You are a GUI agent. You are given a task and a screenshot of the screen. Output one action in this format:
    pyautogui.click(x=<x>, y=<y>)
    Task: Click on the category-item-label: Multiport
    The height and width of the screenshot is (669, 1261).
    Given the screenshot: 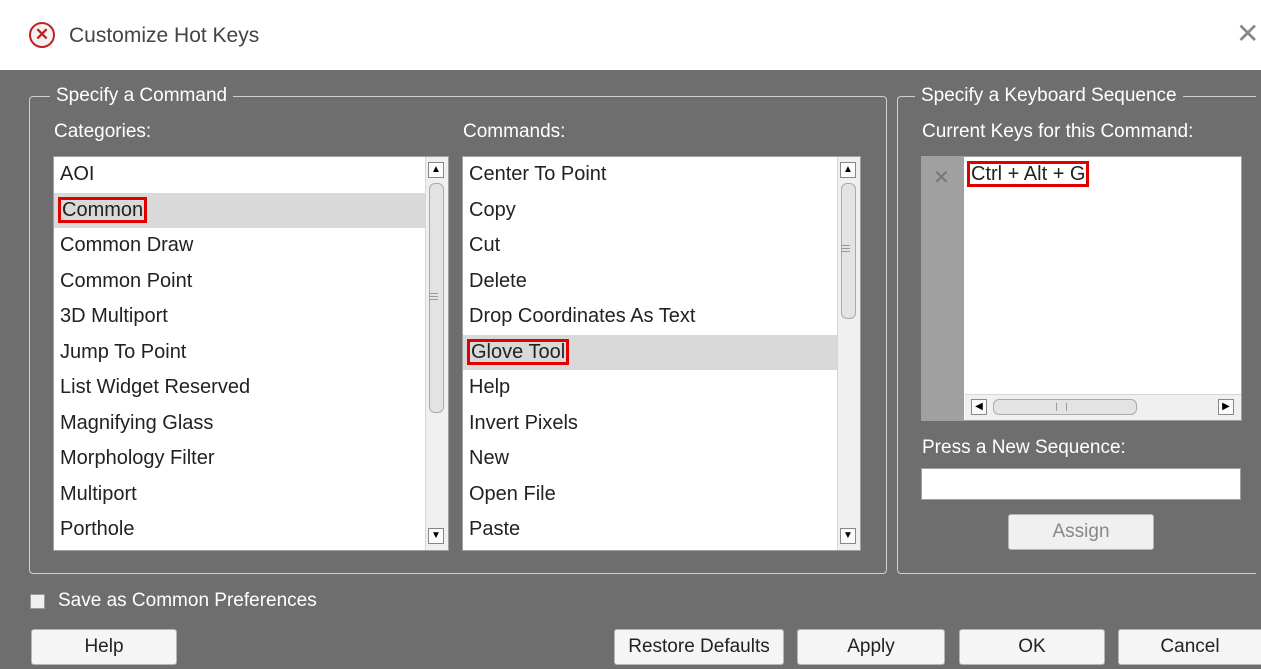 What is the action you would take?
    pyautogui.click(x=98, y=493)
    